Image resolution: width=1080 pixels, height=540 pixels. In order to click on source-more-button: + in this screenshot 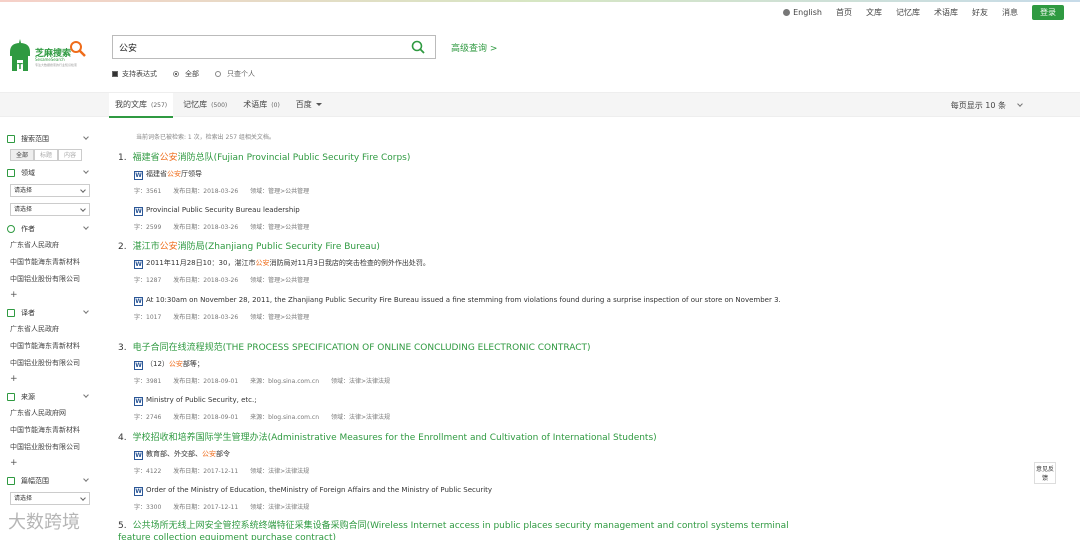, I will do `click(49, 463)`.